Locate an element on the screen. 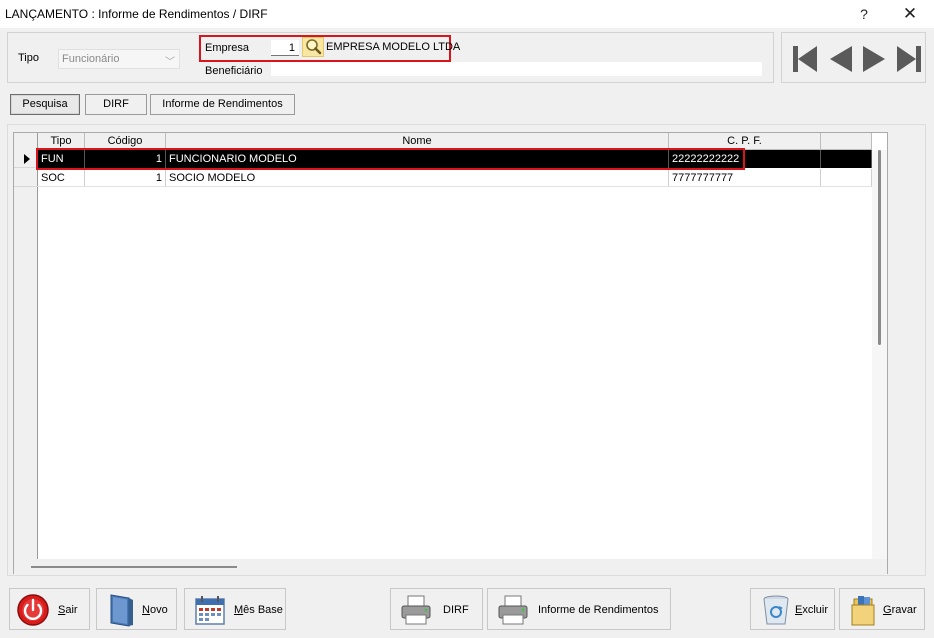  selected-row-highlight is located at coordinates (390, 159).